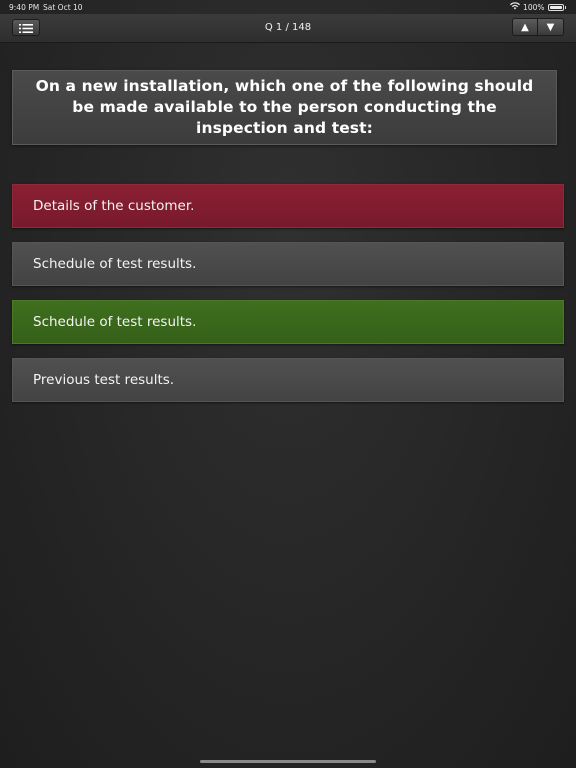 Image resolution: width=576 pixels, height=768 pixels. Describe the element at coordinates (555, 7) in the screenshot. I see `battery-icon` at that location.